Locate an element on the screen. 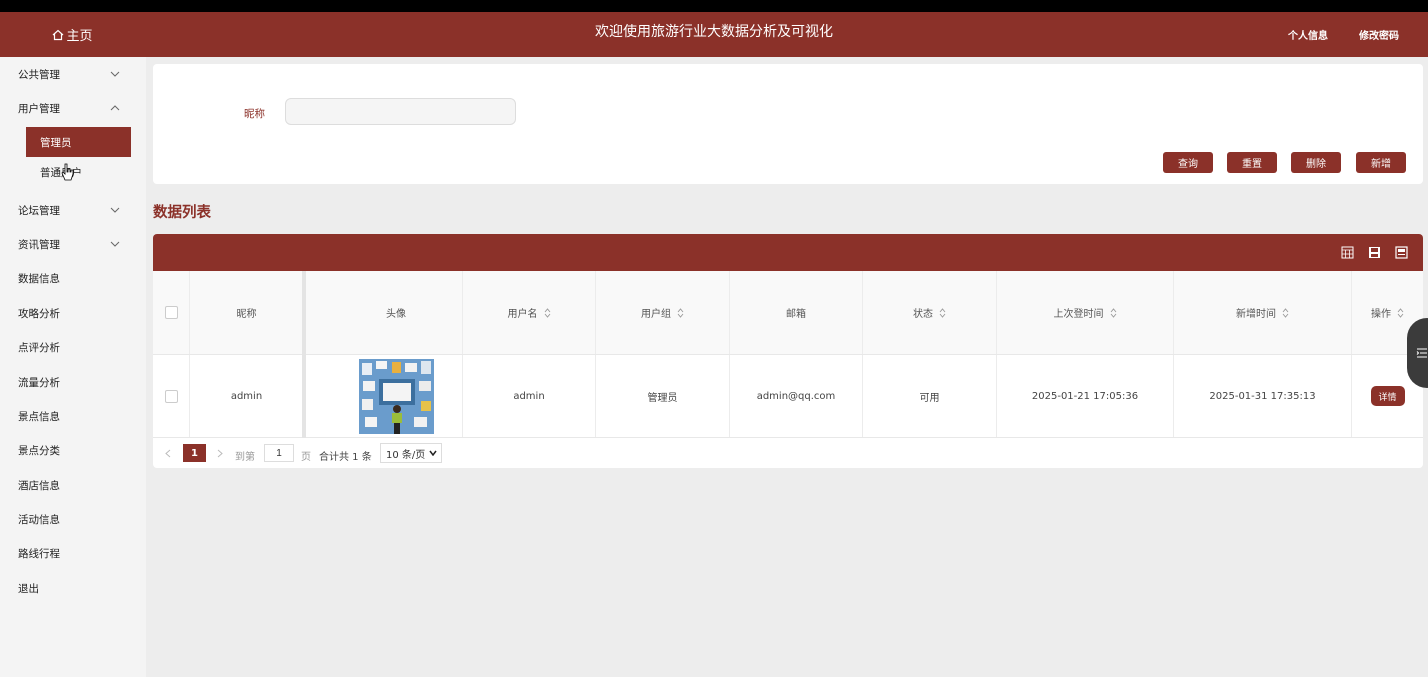 The width and height of the screenshot is (1428, 677). column-header-label: 操作 is located at coordinates (1381, 314).